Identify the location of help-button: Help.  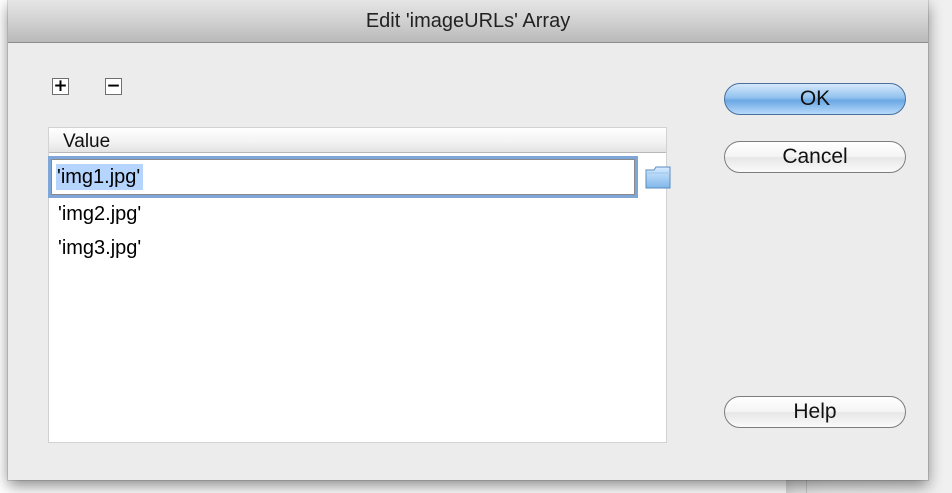
(815, 412).